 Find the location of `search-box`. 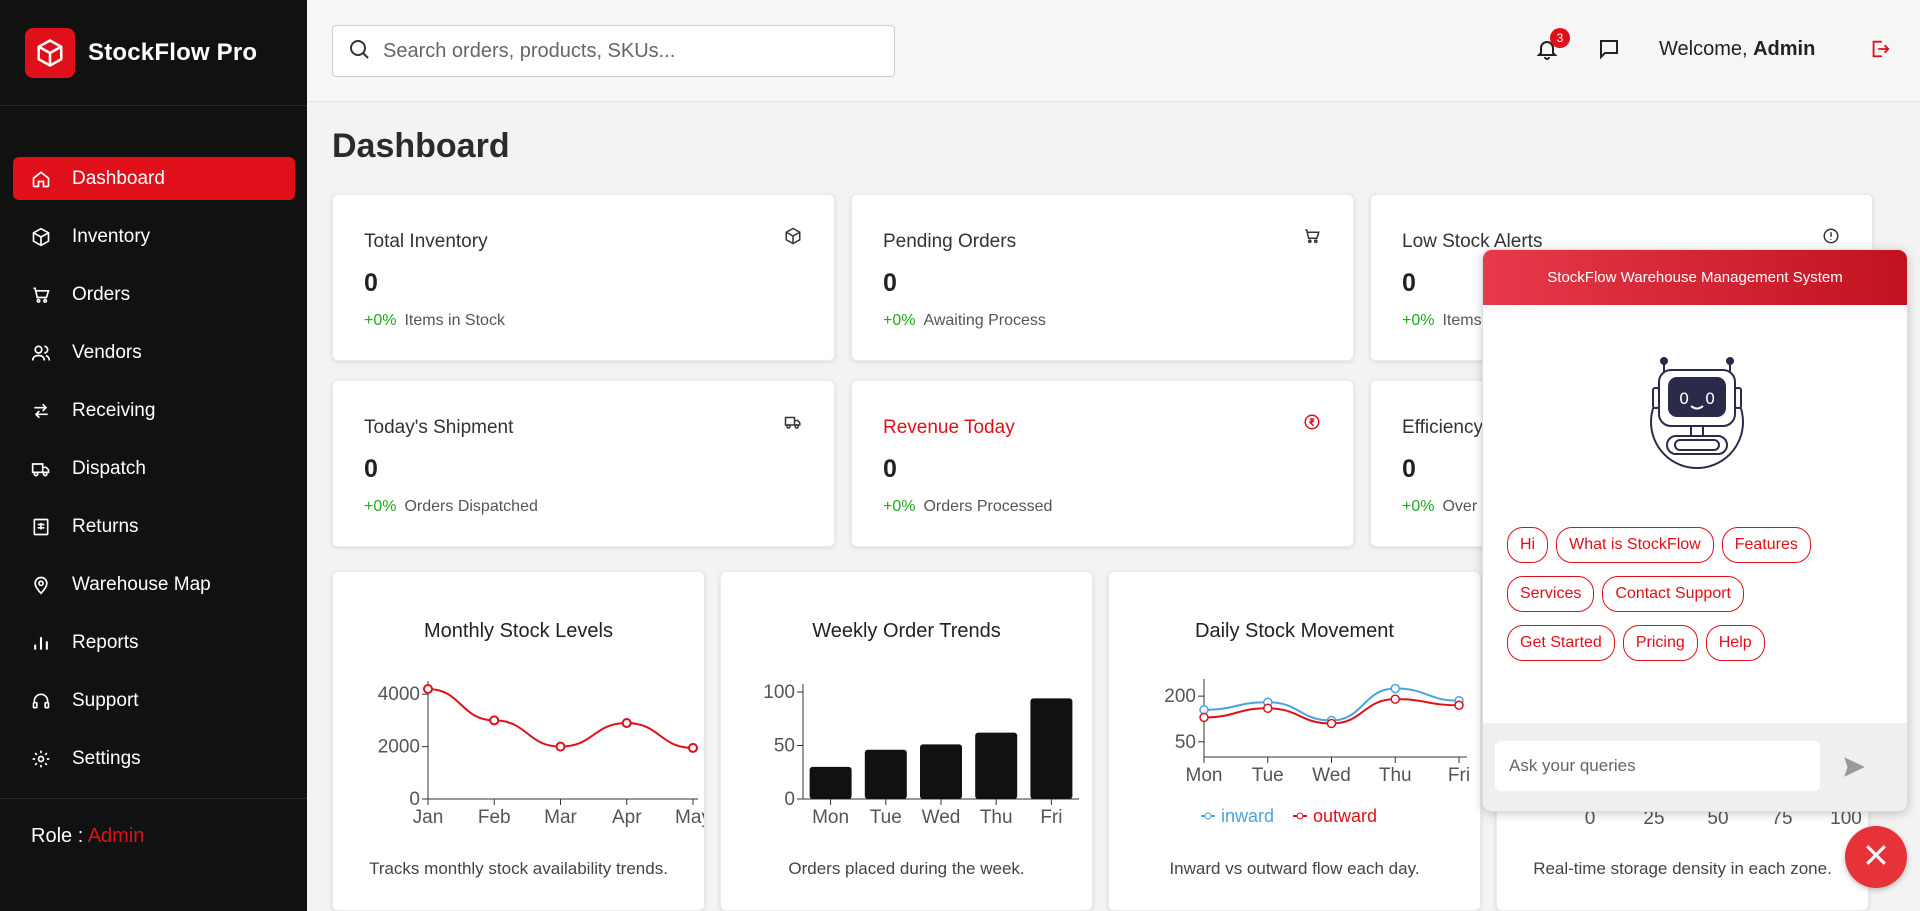

search-box is located at coordinates (613, 51).